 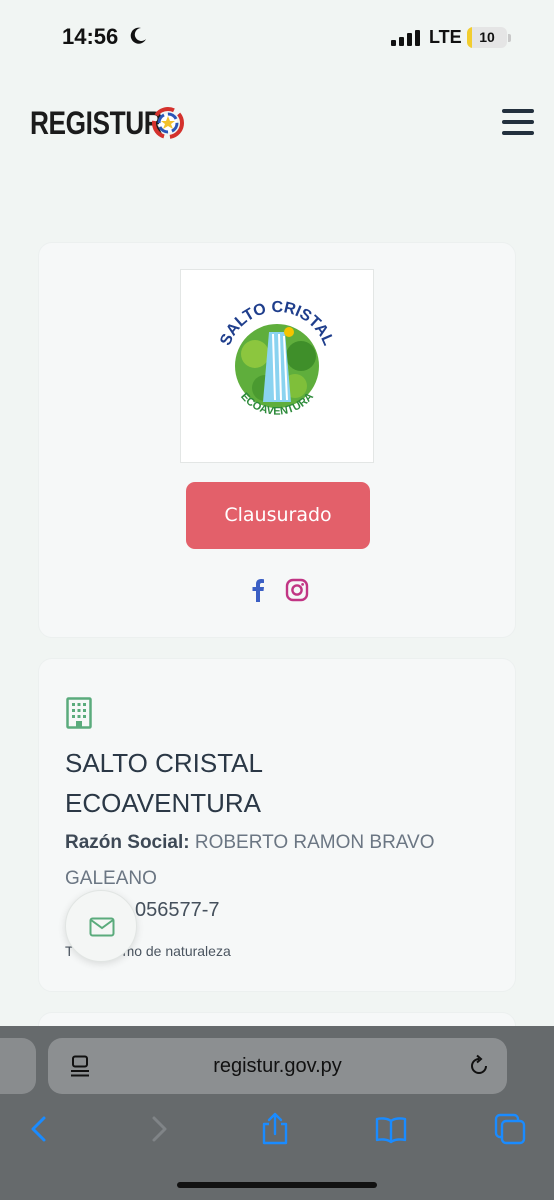 I want to click on previous-tab-peek, so click(x=18, y=1066).